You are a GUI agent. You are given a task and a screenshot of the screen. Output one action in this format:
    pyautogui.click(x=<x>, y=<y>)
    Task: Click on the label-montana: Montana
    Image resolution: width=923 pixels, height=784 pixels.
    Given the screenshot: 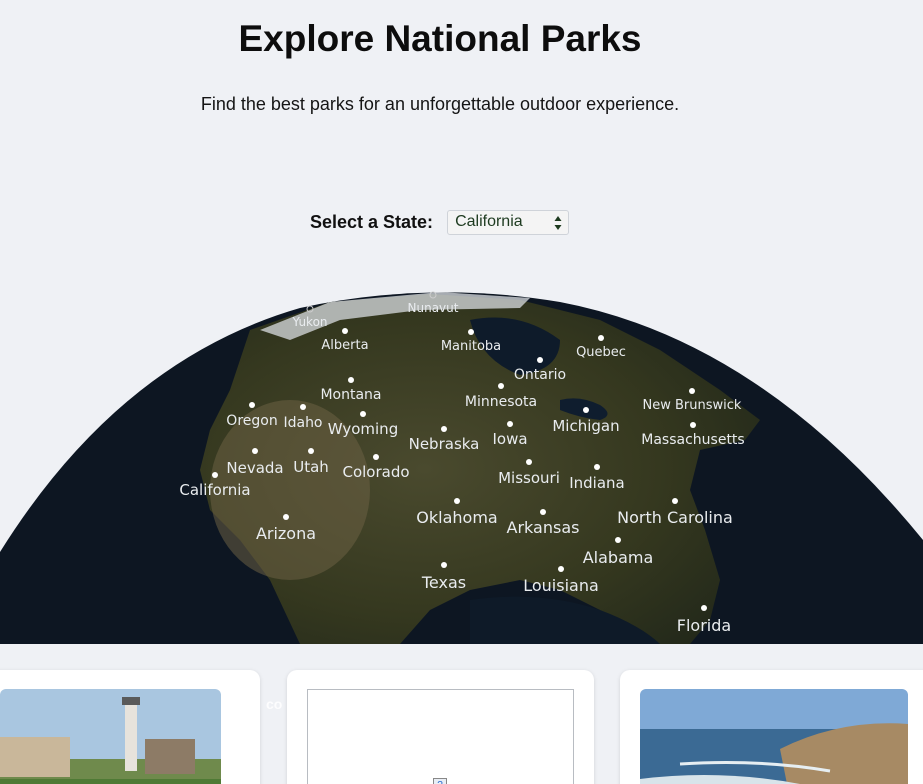 What is the action you would take?
    pyautogui.click(x=350, y=395)
    